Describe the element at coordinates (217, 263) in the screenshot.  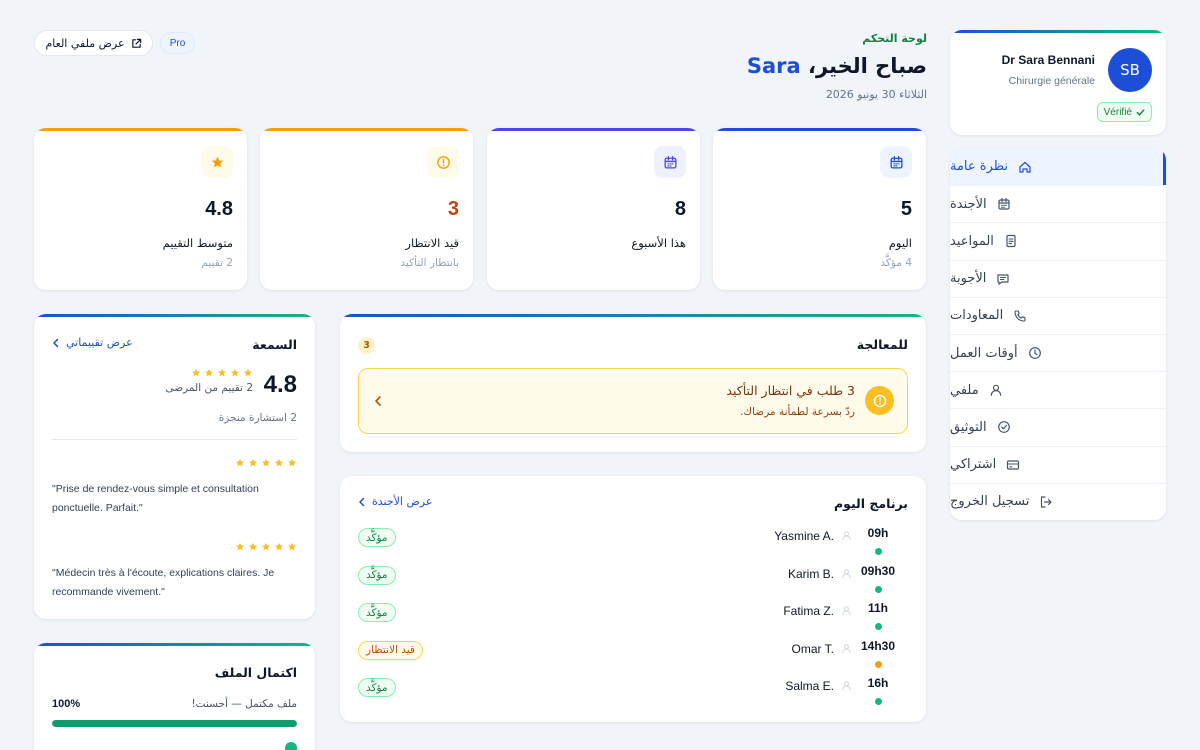
I see `stat-subtext: 2 تقييم` at that location.